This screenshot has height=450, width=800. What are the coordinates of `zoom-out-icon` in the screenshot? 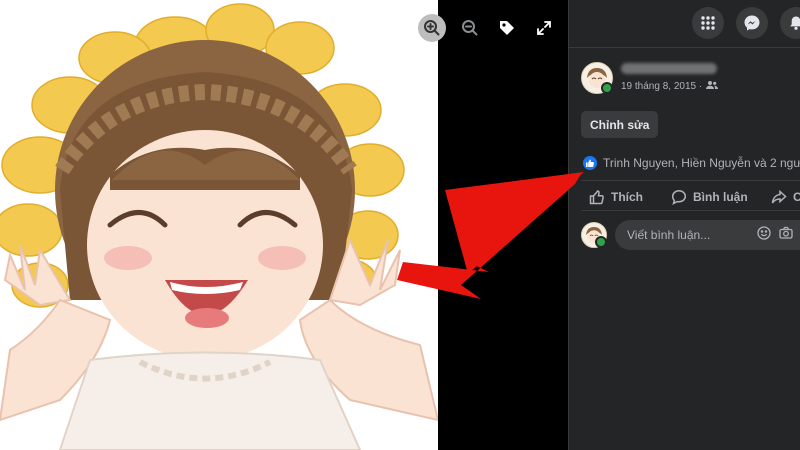 It's located at (470, 28).